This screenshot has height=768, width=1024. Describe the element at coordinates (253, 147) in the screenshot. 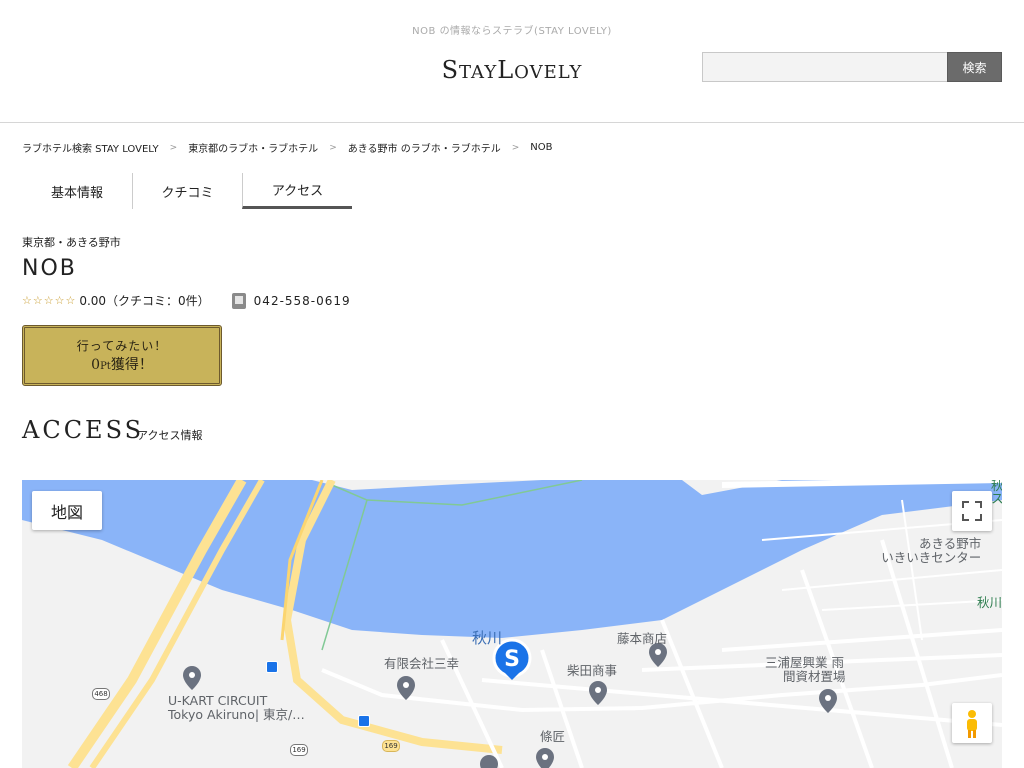

I see `breadcrumb-tokyo: 東京都のラブホ・ラブホテル` at that location.